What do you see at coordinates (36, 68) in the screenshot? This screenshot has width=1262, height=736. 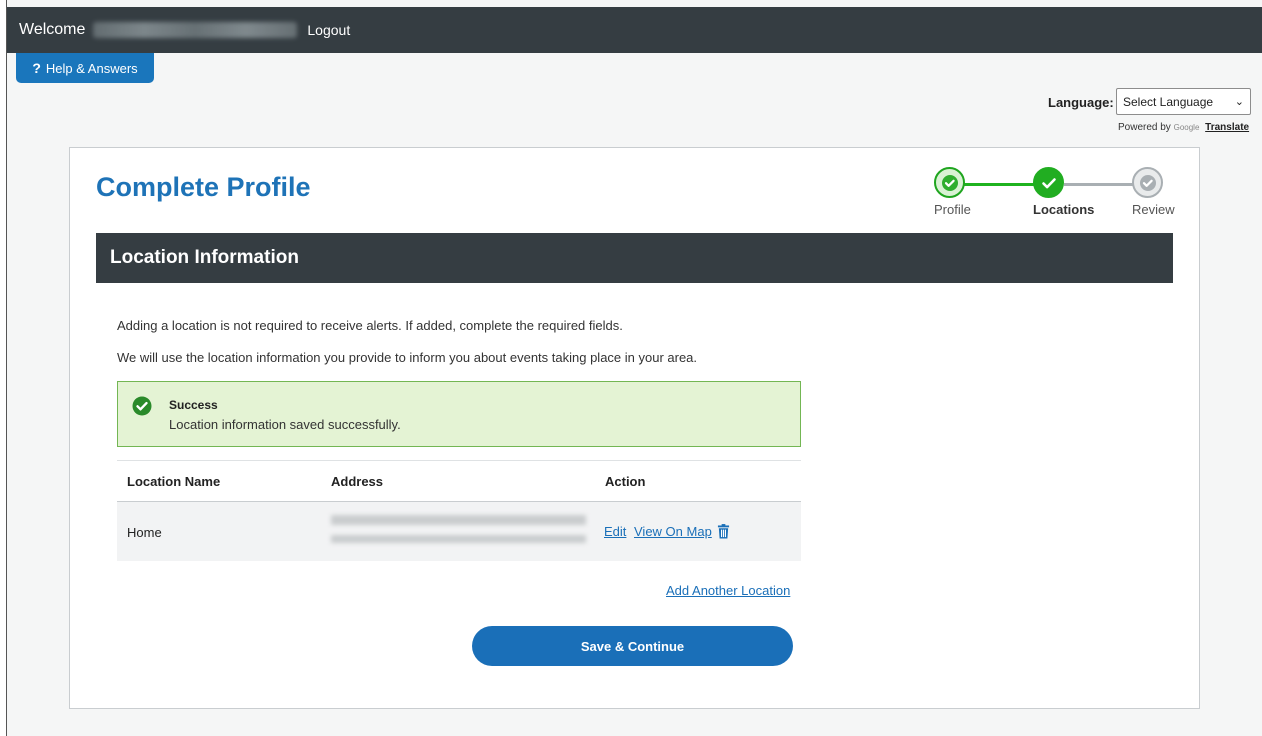 I see `question-icon: ?` at bounding box center [36, 68].